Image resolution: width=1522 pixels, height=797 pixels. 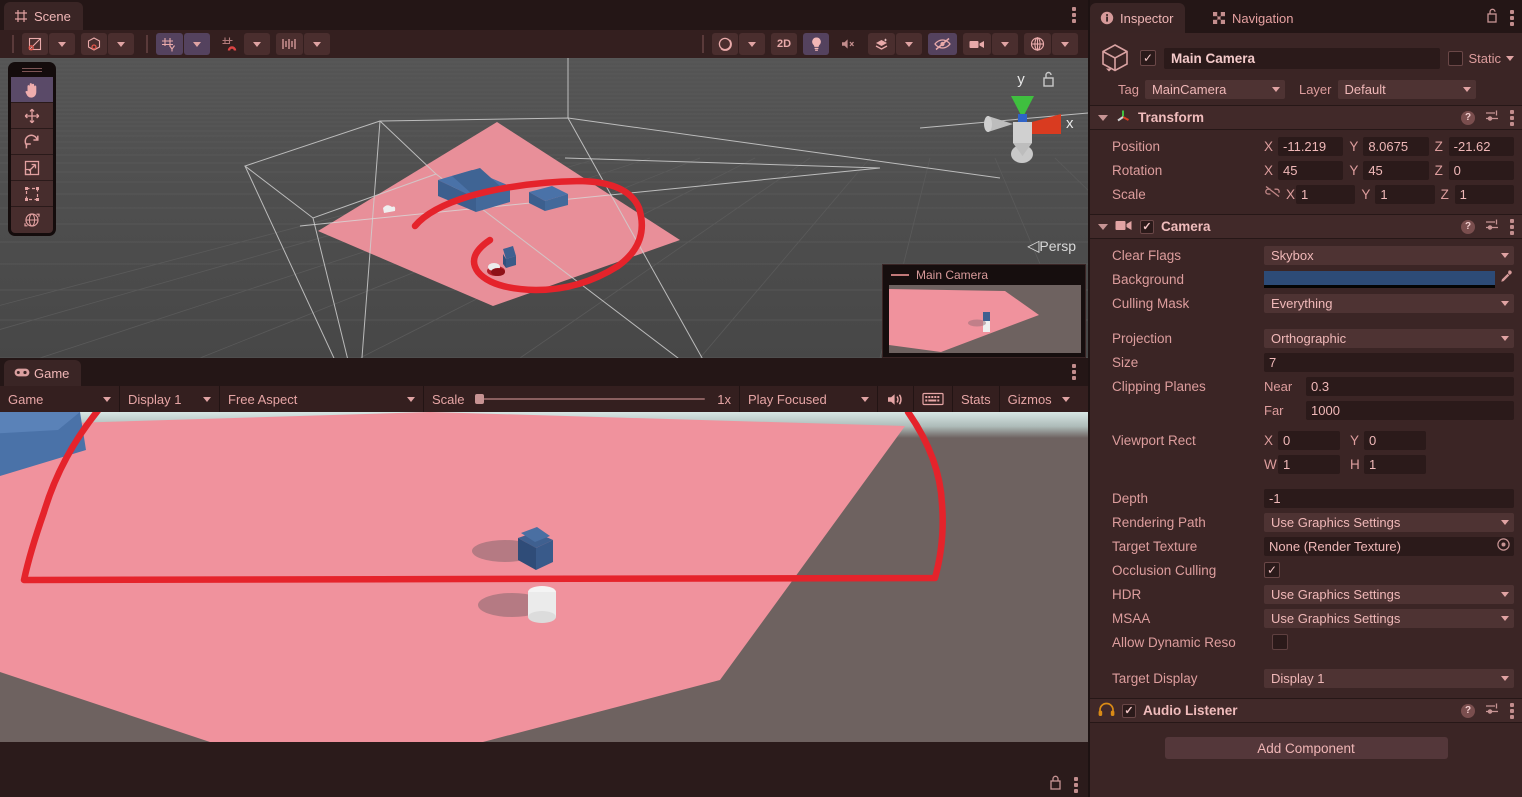 I want to click on gizmos-caret-game, so click(x=1069, y=399).